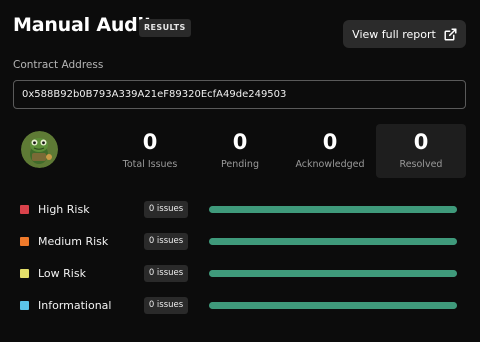  What do you see at coordinates (240, 164) in the screenshot?
I see `stat-label: Pending` at bounding box center [240, 164].